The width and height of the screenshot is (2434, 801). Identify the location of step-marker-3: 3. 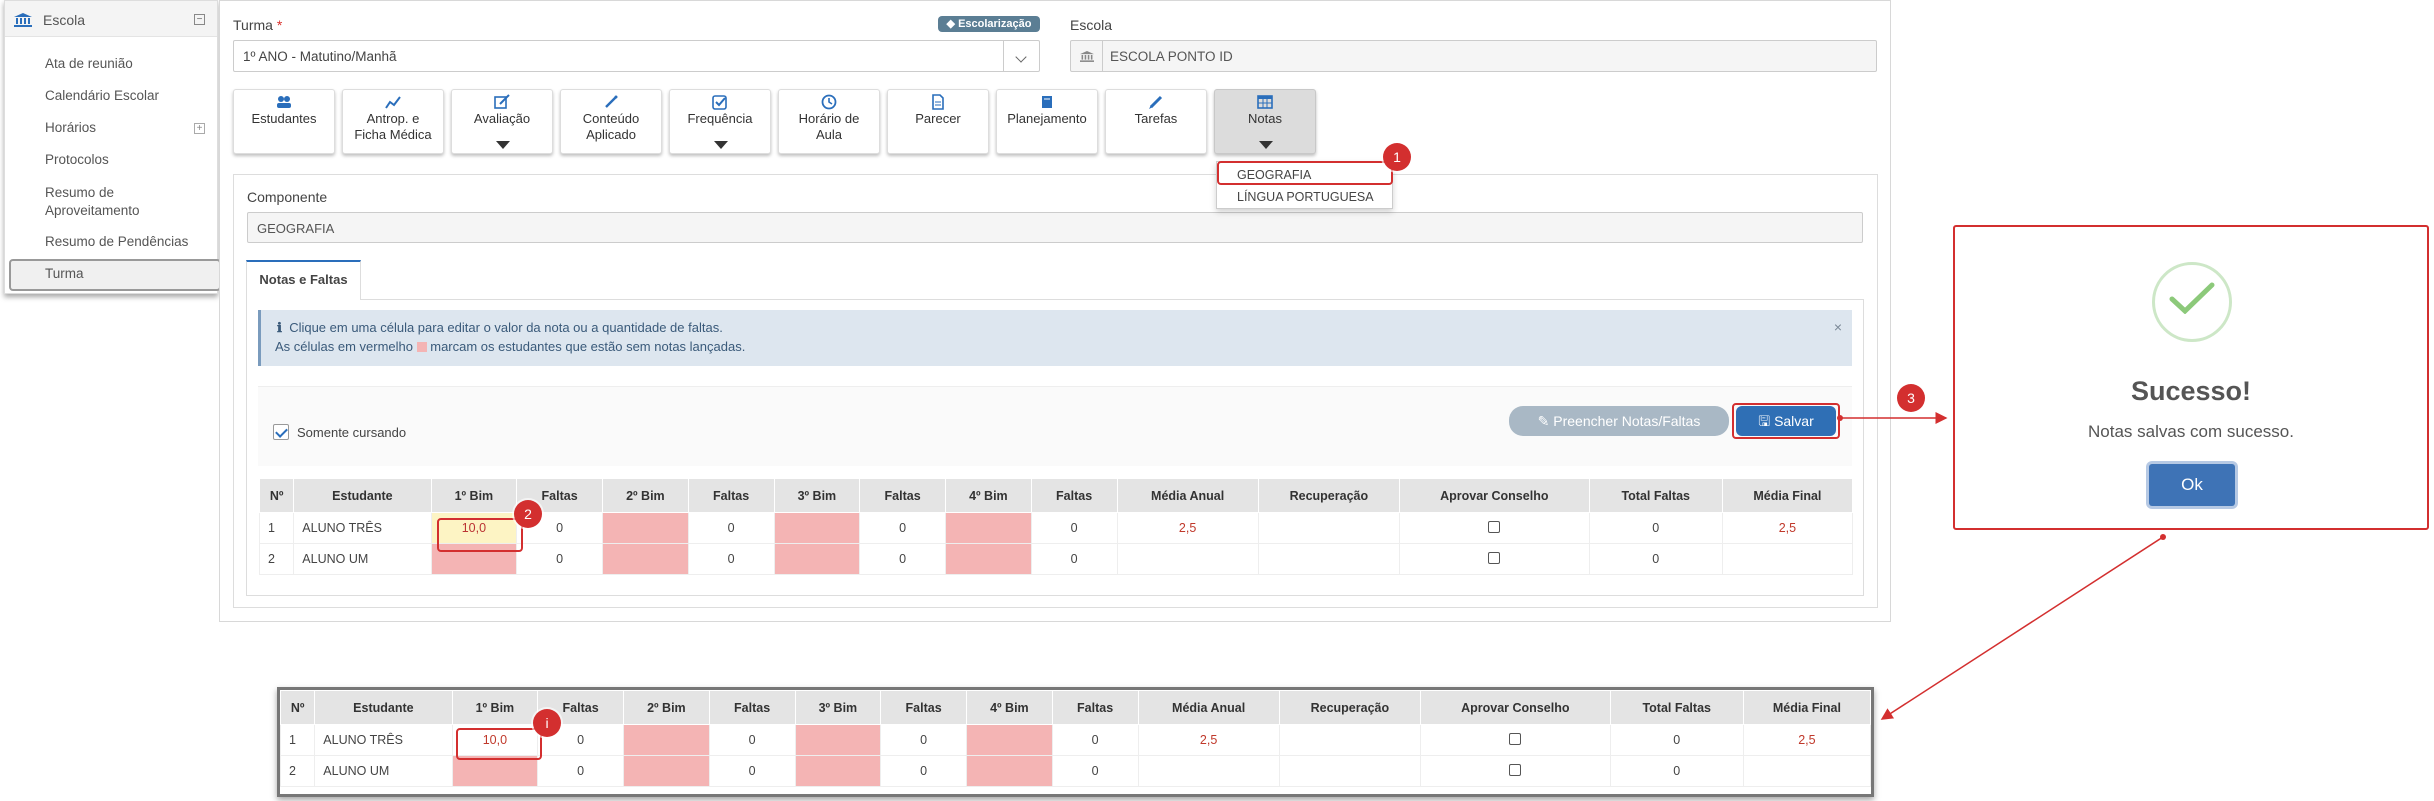
(1911, 398).